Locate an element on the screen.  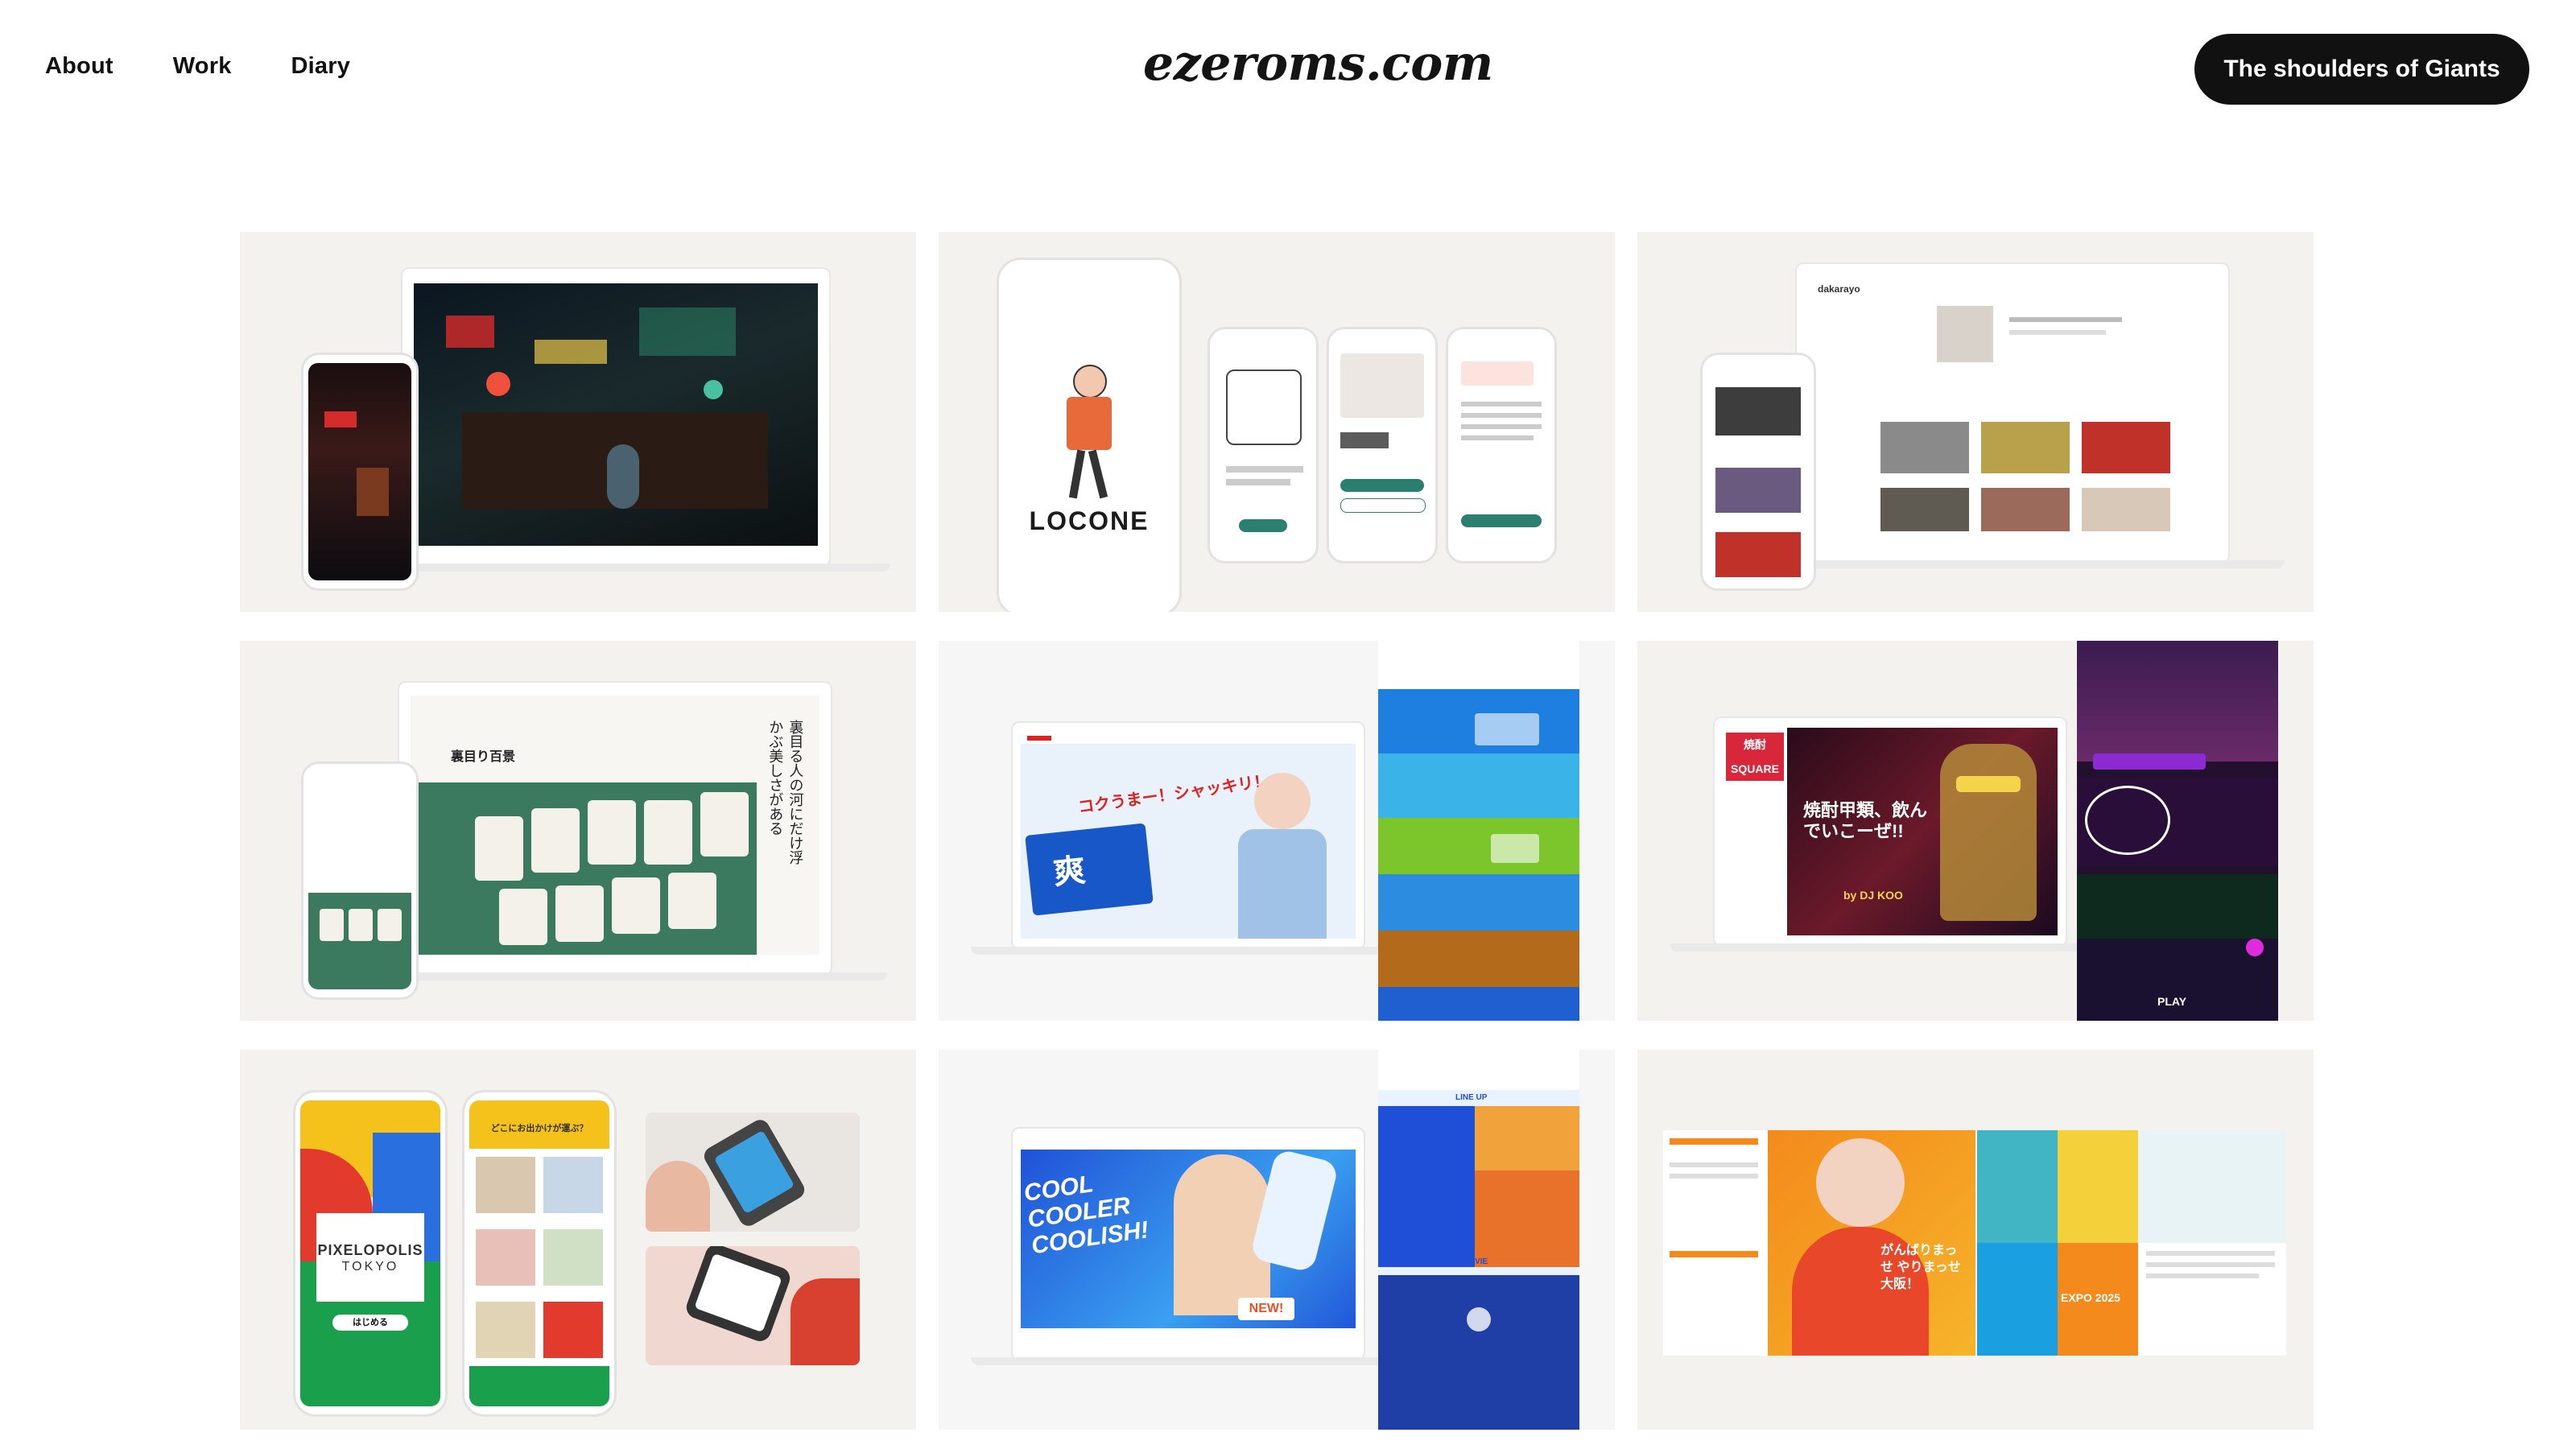
night-city-screen is located at coordinates (616, 414).